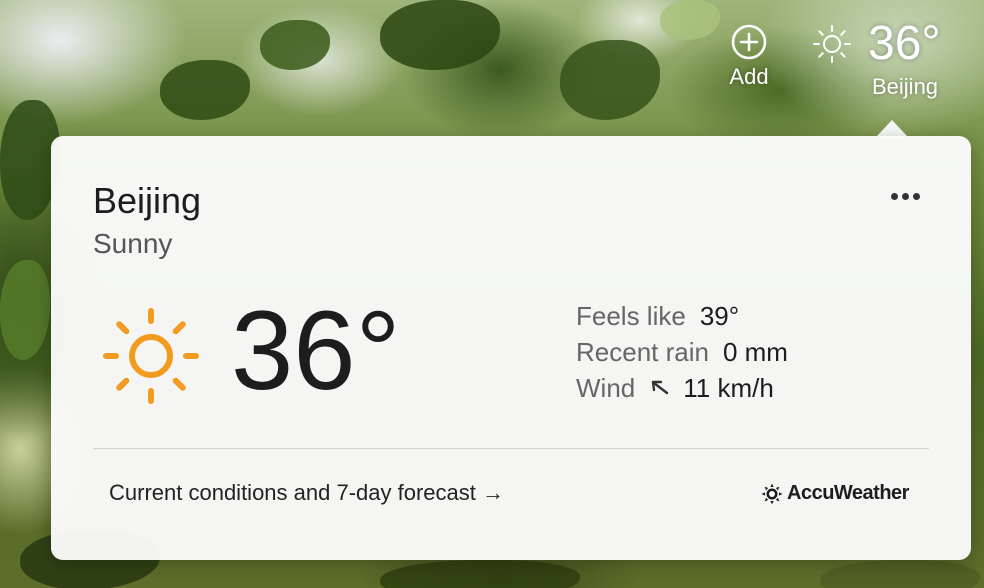 The image size is (984, 588). What do you see at coordinates (306, 493) in the screenshot?
I see `forecast-link: Current conditions and 7-day forecast →` at bounding box center [306, 493].